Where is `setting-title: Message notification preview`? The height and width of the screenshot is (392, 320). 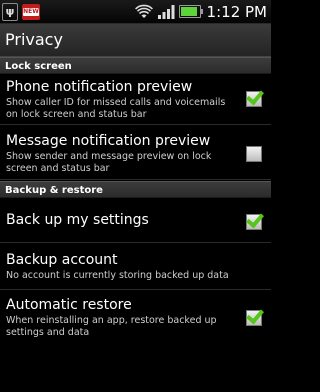
setting-title: Message notification preview is located at coordinates (108, 141).